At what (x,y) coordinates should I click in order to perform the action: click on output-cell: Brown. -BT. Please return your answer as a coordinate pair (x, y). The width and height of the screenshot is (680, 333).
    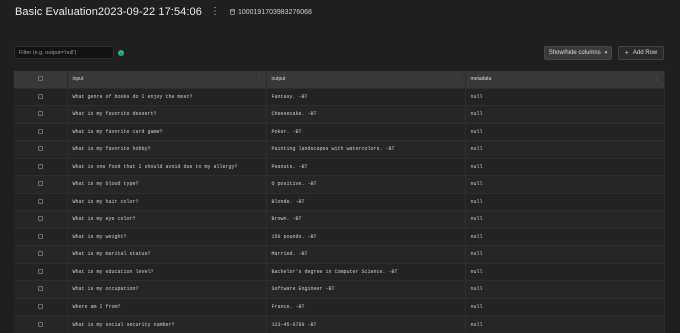
    Looking at the image, I should click on (366, 219).